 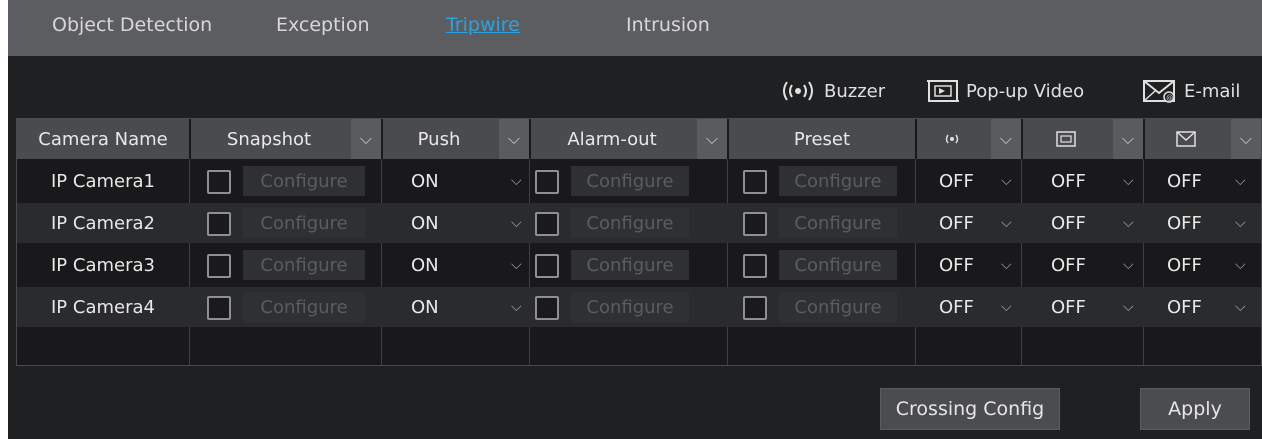 I want to click on popup-video-header-dropdown: ⌵, so click(x=1128, y=139).